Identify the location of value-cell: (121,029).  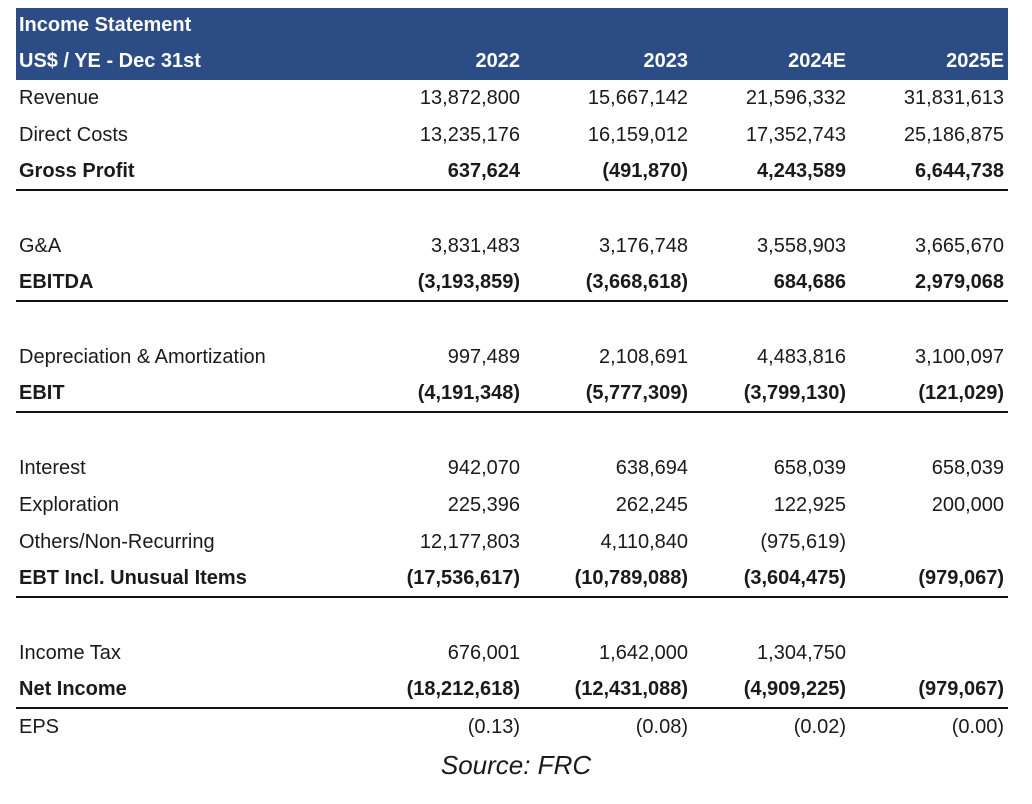
(961, 393).